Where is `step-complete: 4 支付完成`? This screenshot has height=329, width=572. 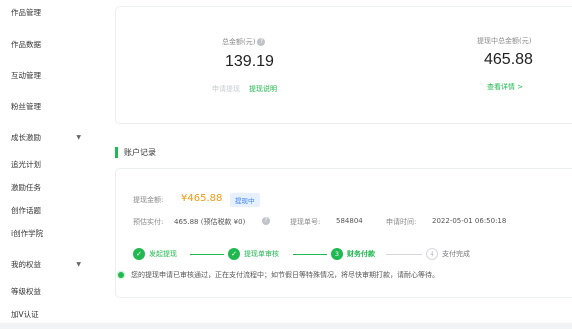 step-complete: 4 支付完成 is located at coordinates (448, 254).